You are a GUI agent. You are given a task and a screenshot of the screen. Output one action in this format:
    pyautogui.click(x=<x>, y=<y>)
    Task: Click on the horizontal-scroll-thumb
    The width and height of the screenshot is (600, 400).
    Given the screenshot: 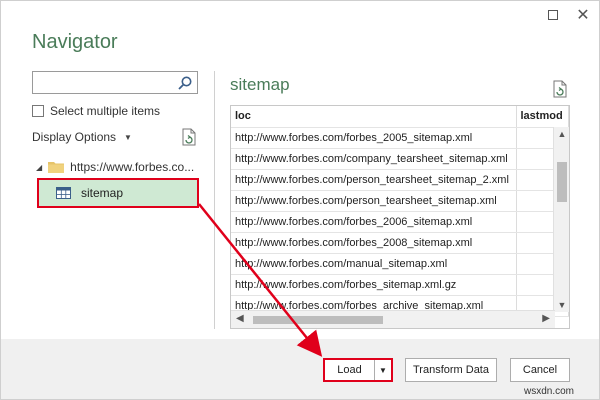 What is the action you would take?
    pyautogui.click(x=318, y=320)
    